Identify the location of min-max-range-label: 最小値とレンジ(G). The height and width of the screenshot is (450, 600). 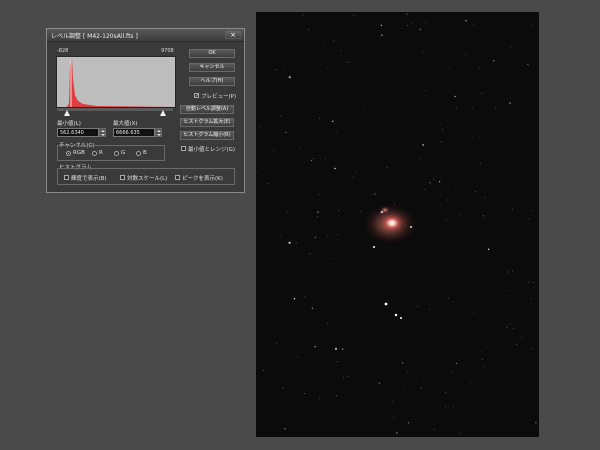
(212, 150).